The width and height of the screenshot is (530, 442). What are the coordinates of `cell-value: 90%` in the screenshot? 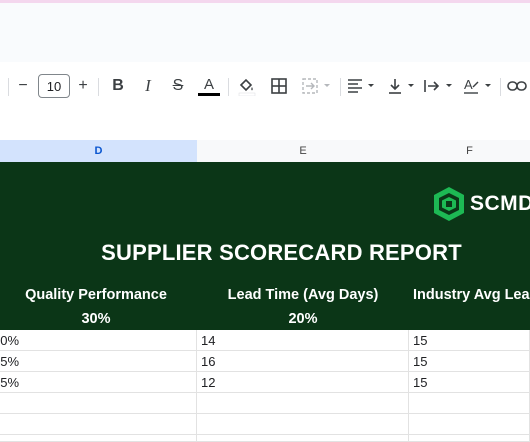 It's located at (10, 340).